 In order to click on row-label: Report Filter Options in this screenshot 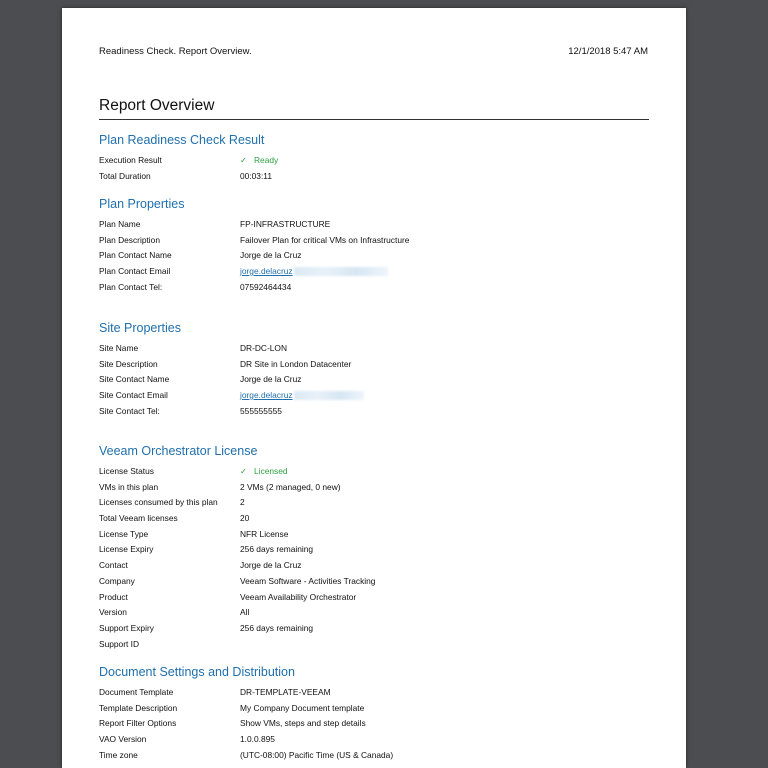, I will do `click(138, 723)`.